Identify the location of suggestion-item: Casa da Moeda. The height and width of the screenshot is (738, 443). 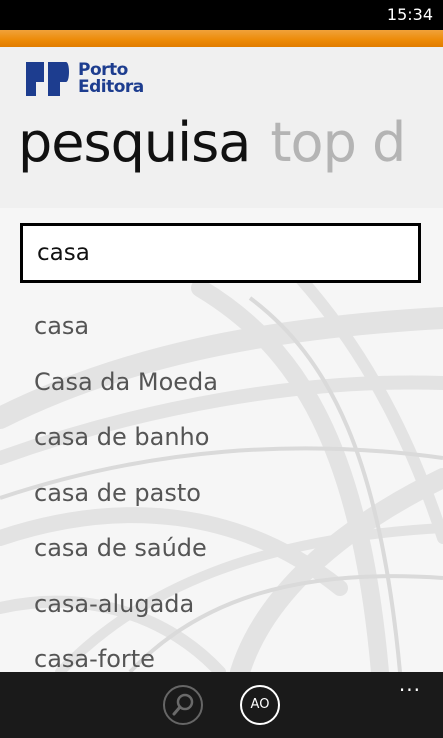
(126, 384).